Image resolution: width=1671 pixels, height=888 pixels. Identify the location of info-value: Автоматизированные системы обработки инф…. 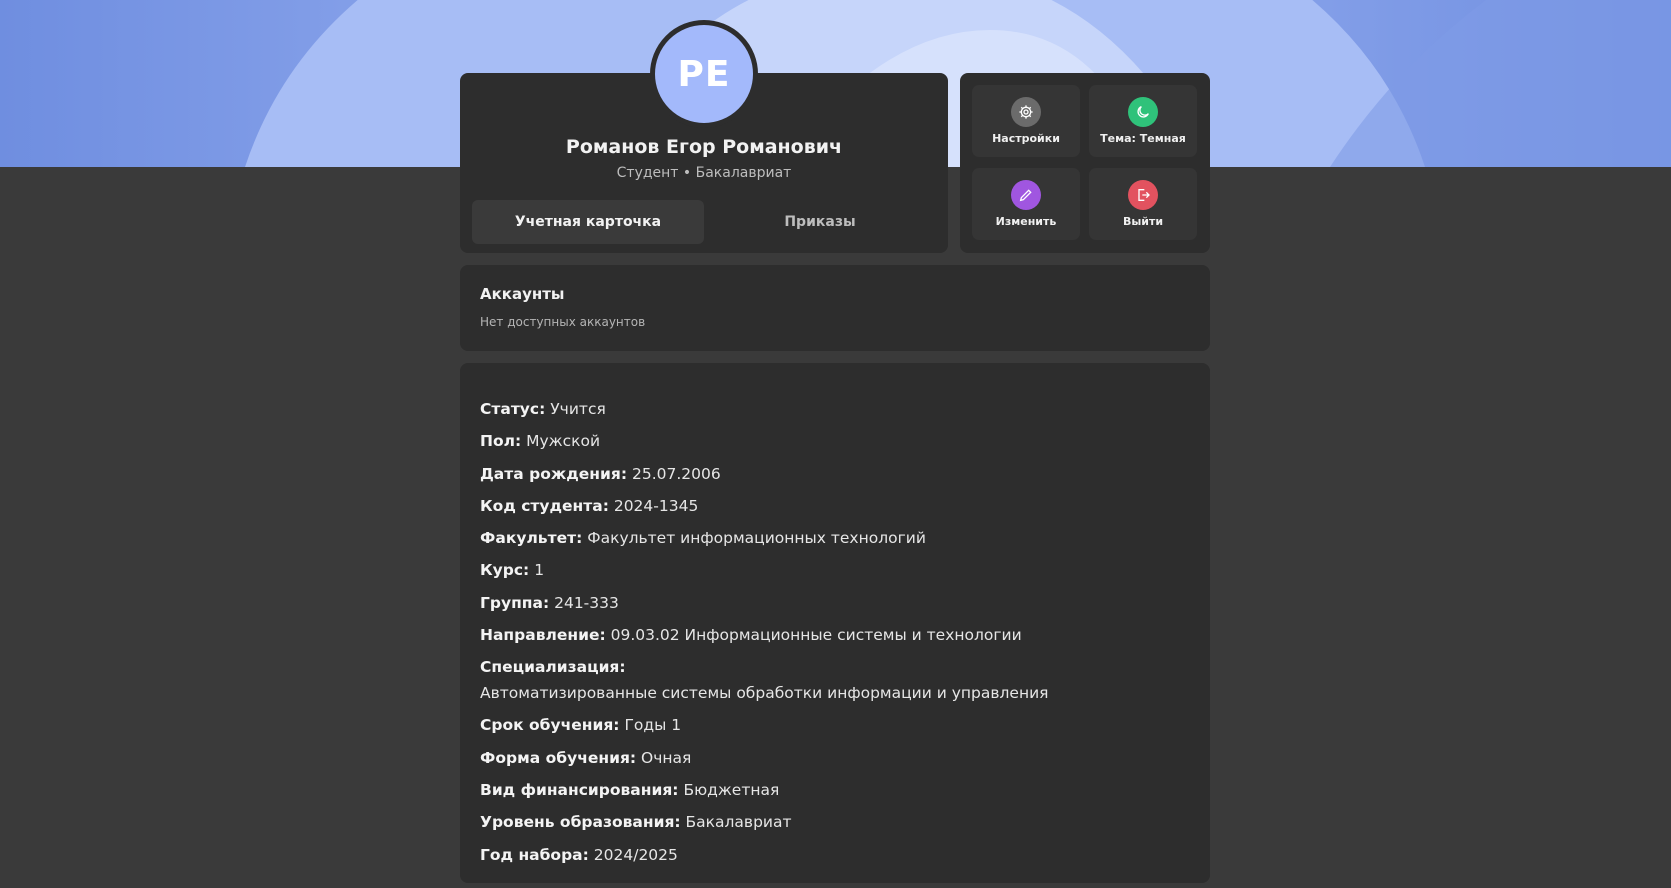
(764, 693).